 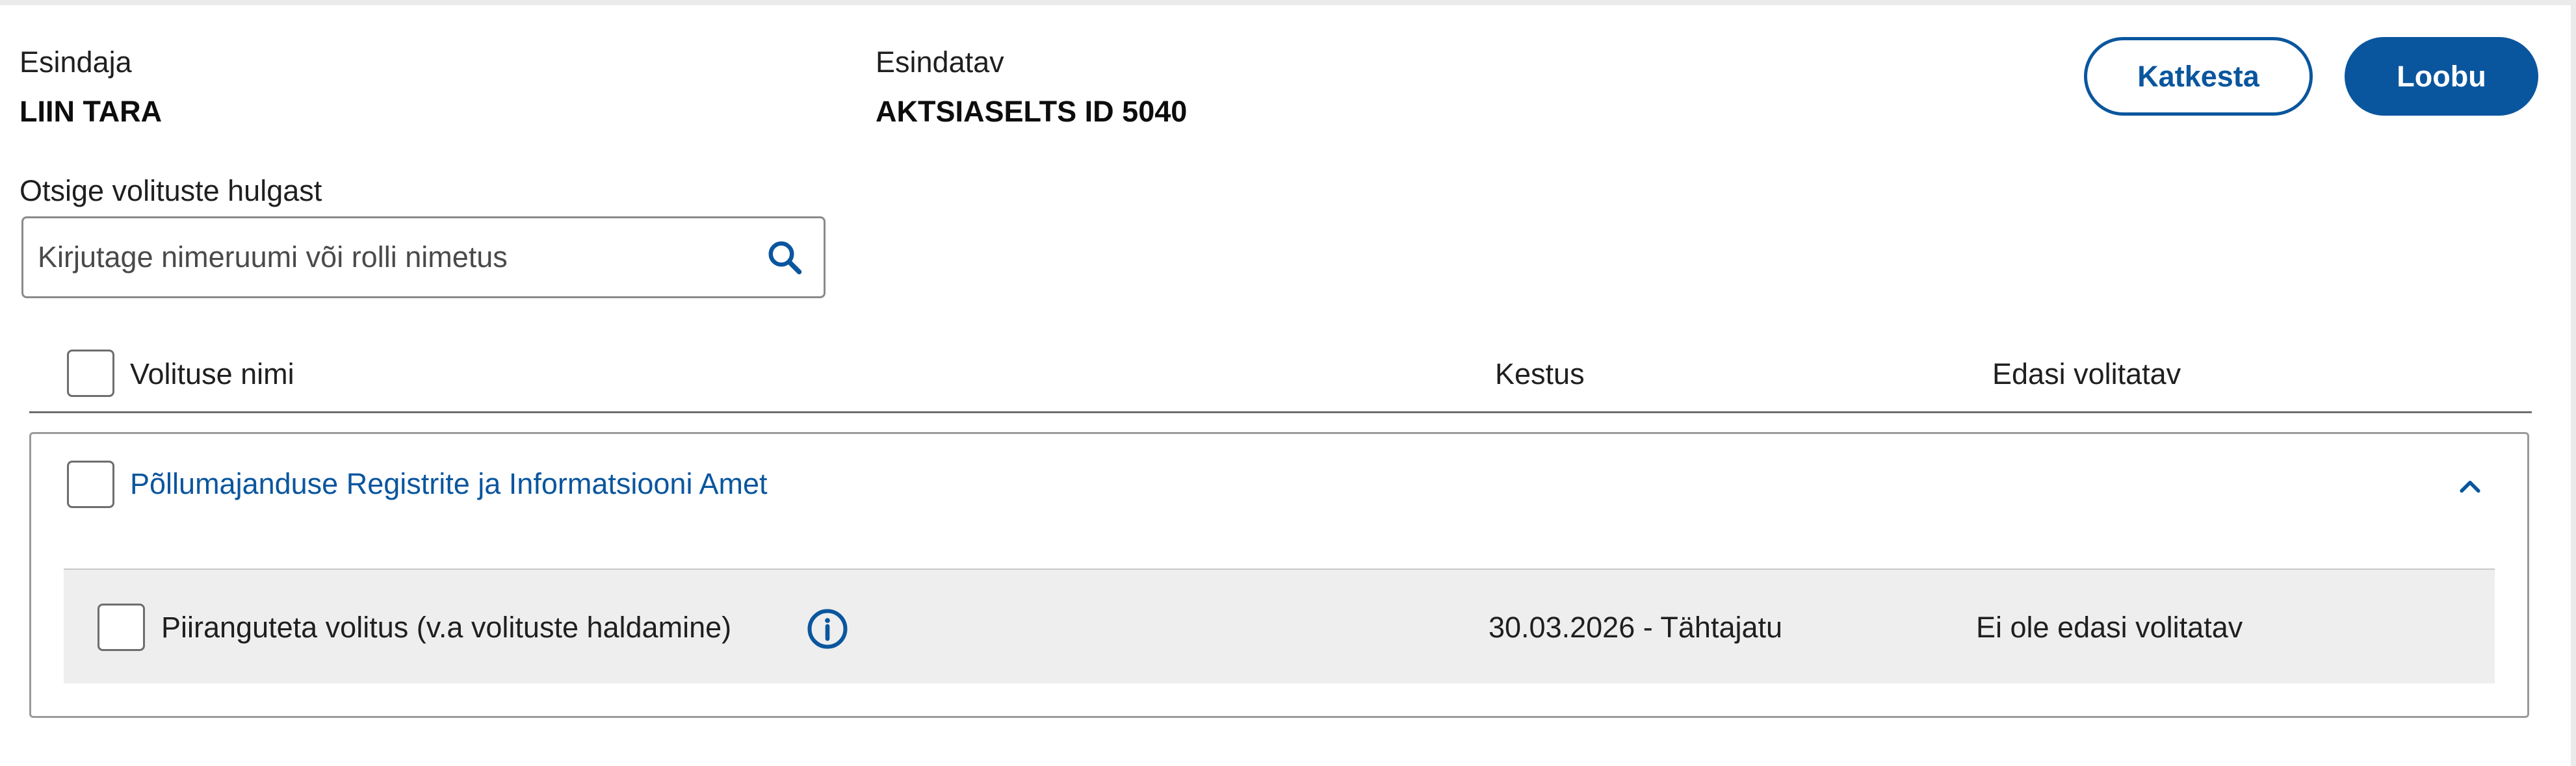 What do you see at coordinates (2109, 628) in the screenshot?
I see `row-delegable: Ei ole edasi volitatav` at bounding box center [2109, 628].